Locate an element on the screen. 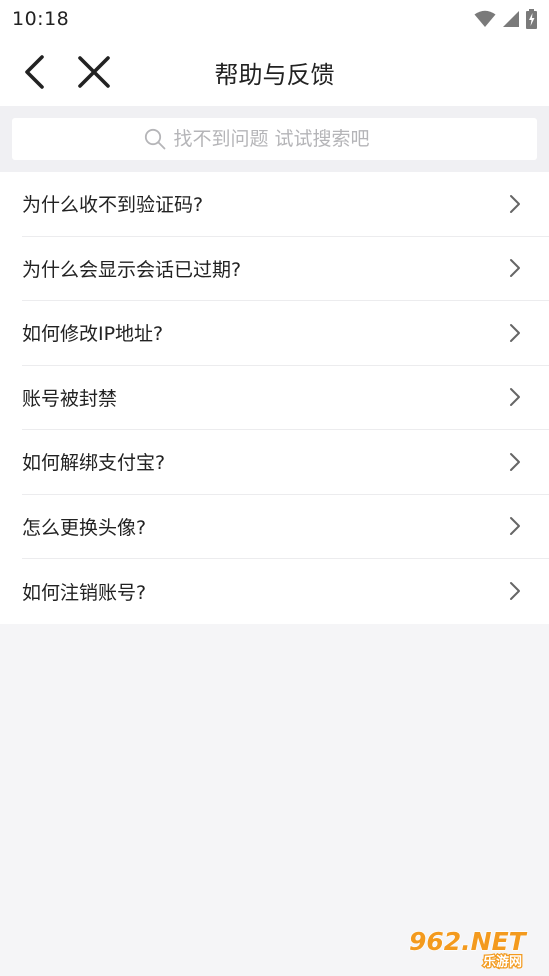  watermark-logo: 962.NET 乐游网 is located at coordinates (468, 948).